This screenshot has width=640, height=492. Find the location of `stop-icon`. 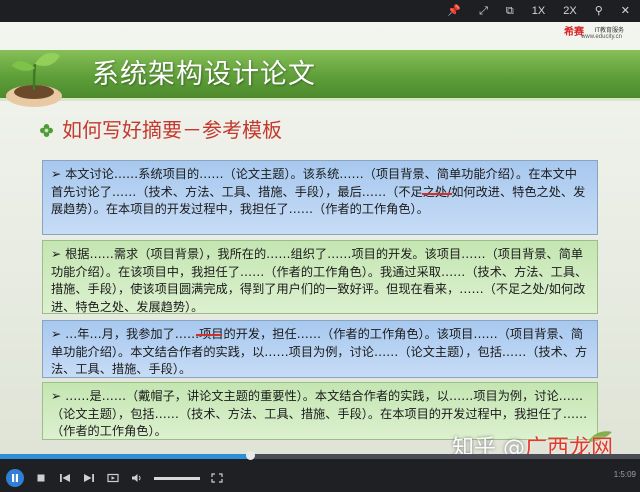

stop-icon is located at coordinates (41, 478).